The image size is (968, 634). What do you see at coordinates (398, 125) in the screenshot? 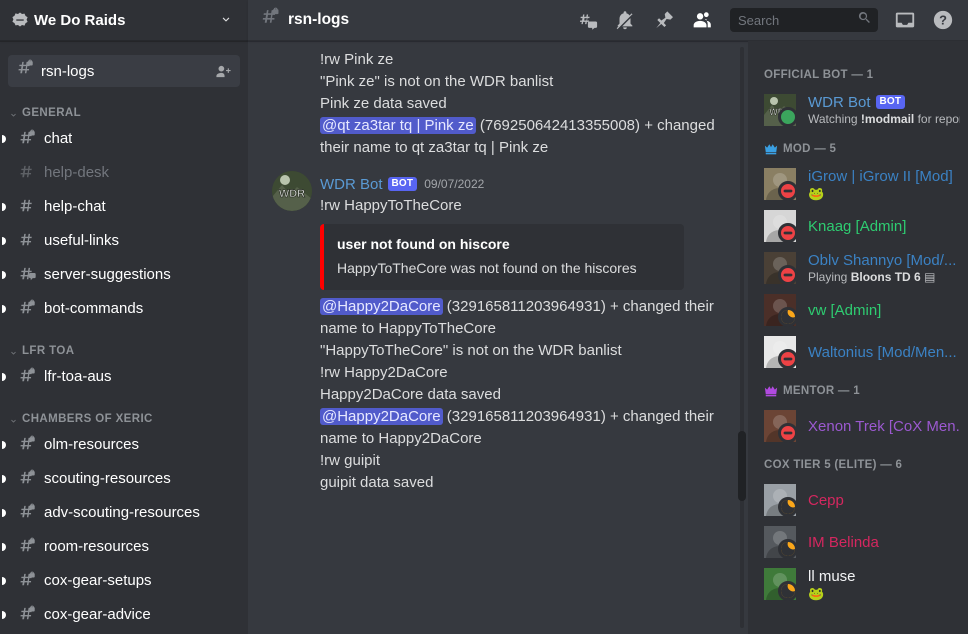
I see `user-mention: @qt za3tar tq | Pink ze` at bounding box center [398, 125].